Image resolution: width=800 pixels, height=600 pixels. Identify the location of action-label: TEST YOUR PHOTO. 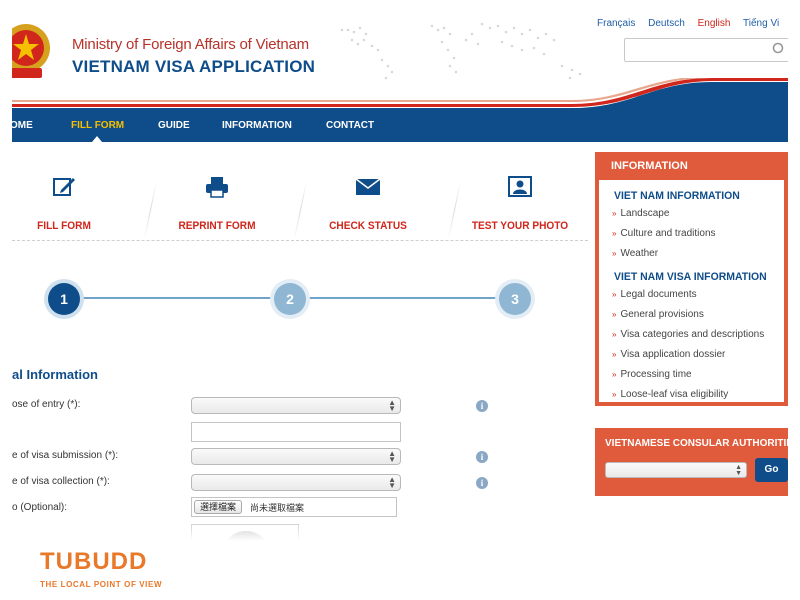
(520, 226).